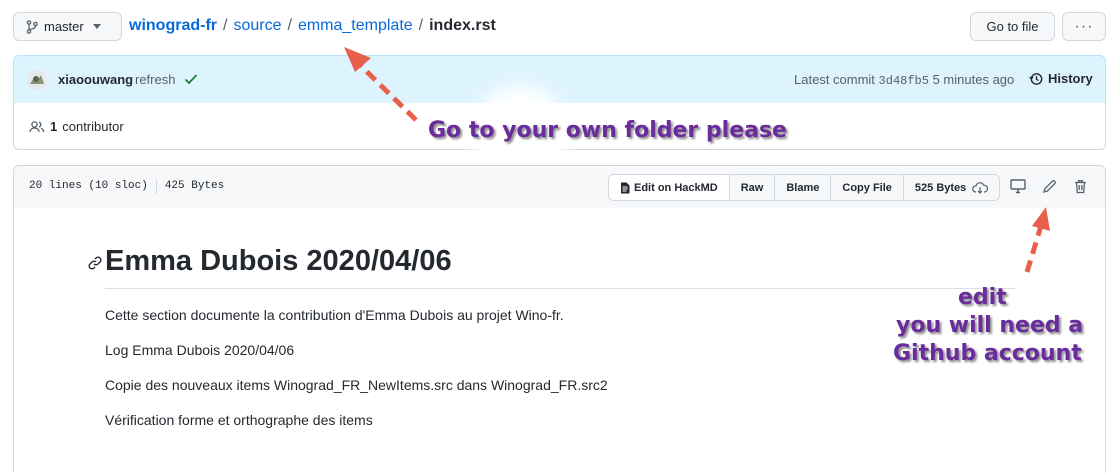  Describe the element at coordinates (607, 130) in the screenshot. I see `folder-annotation: Go to your own folder please` at that location.